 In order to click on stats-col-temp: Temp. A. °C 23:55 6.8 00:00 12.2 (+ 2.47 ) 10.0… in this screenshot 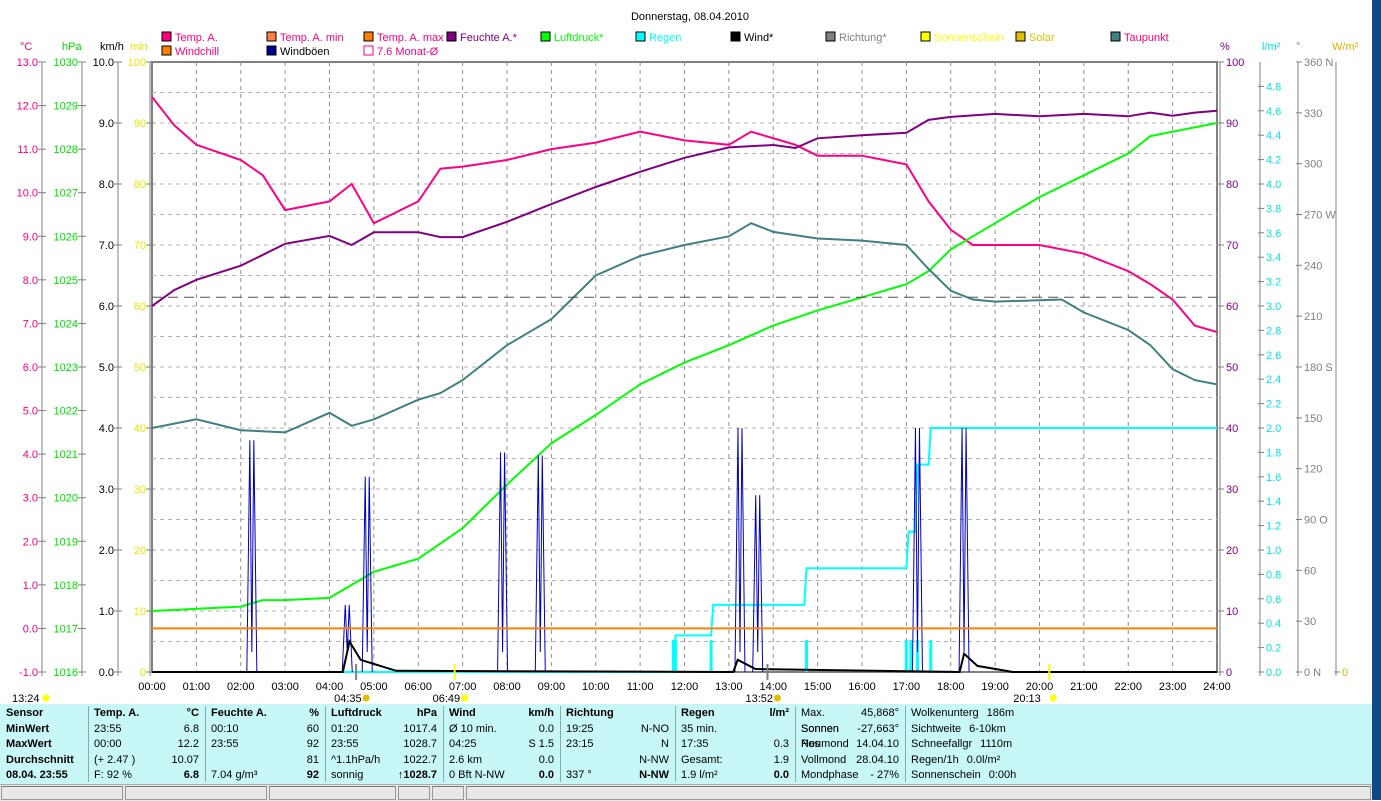, I will do `click(147, 744)`.